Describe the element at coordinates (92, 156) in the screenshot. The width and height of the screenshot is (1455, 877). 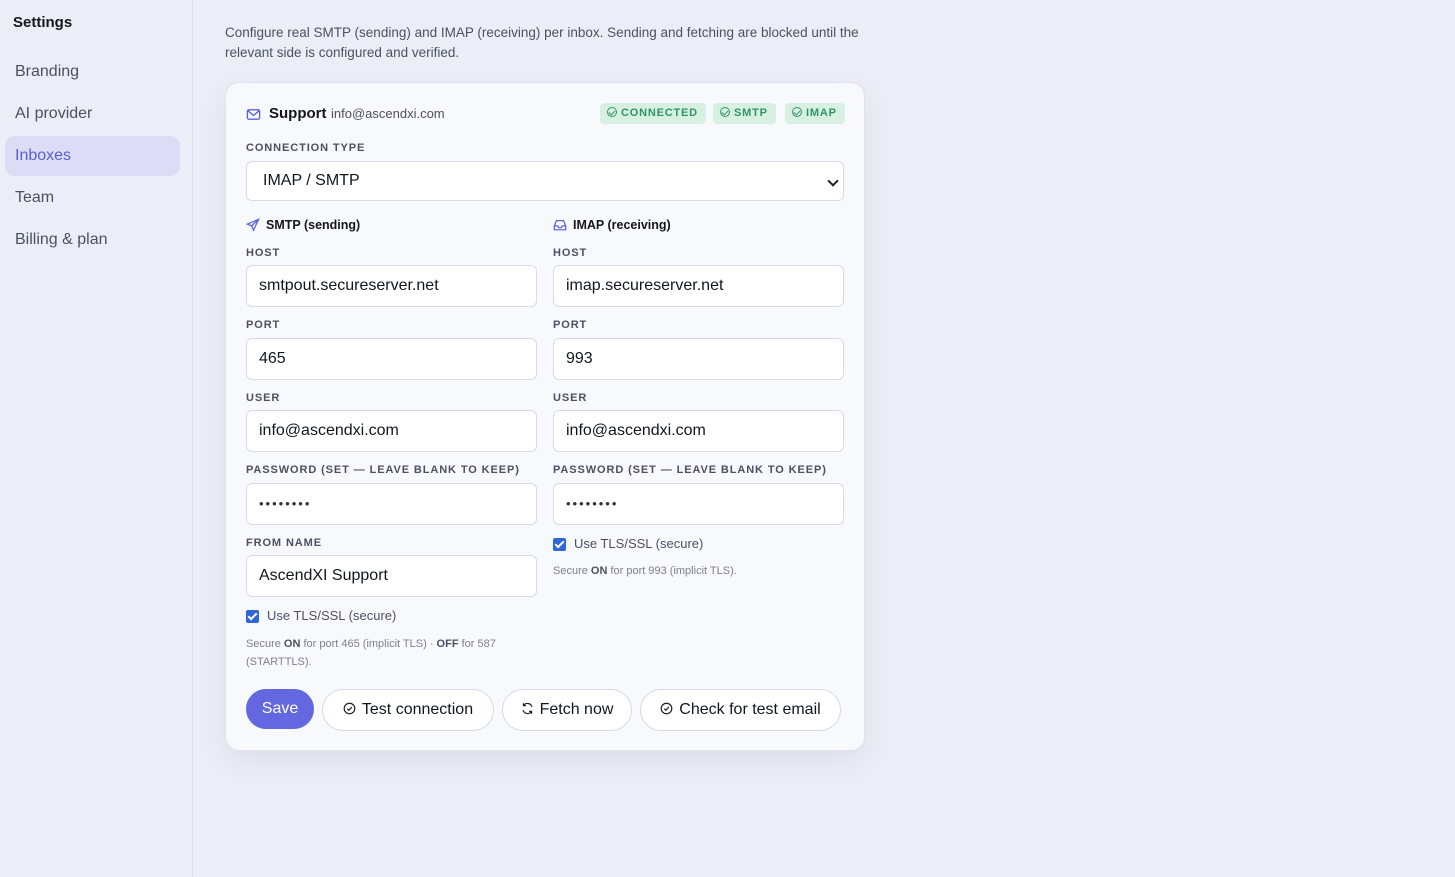
I see `sidebar-item-inboxes: Inboxes` at that location.